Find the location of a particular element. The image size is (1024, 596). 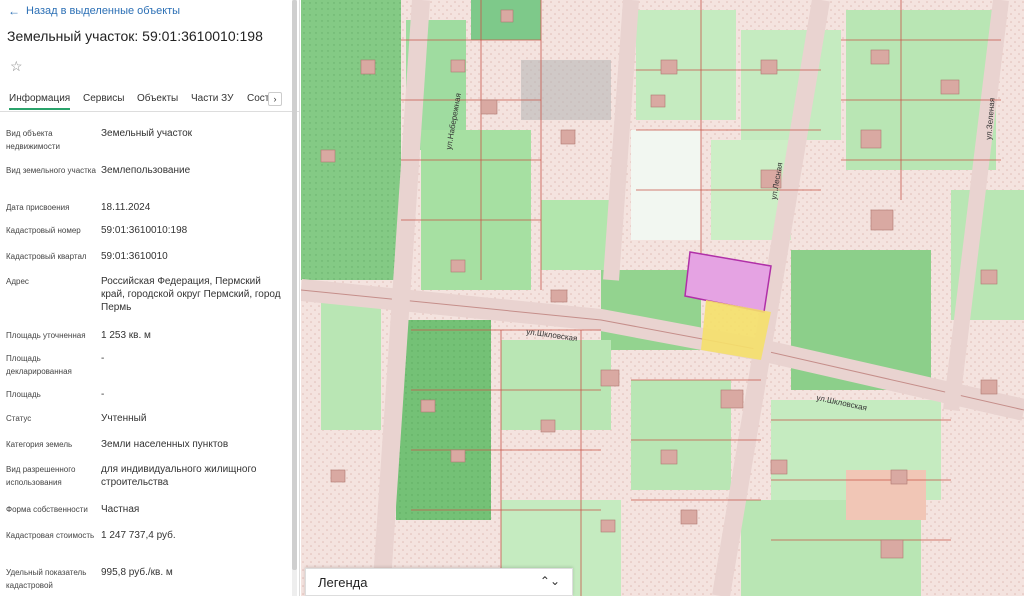

field-value: Земельный участок is located at coordinates (147, 133).